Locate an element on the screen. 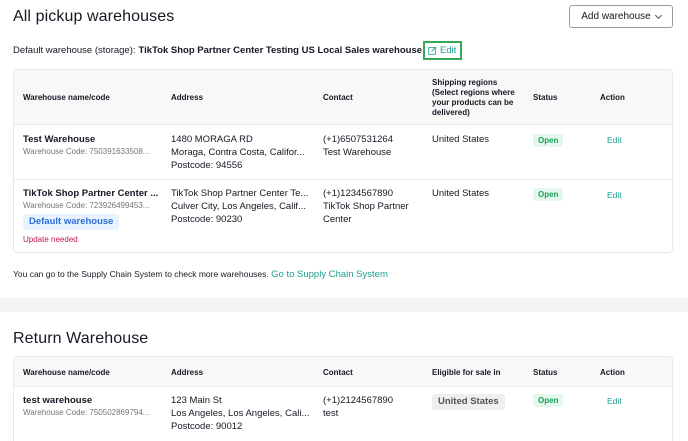  add-warehouse-label: Add warehouse is located at coordinates (616, 16).